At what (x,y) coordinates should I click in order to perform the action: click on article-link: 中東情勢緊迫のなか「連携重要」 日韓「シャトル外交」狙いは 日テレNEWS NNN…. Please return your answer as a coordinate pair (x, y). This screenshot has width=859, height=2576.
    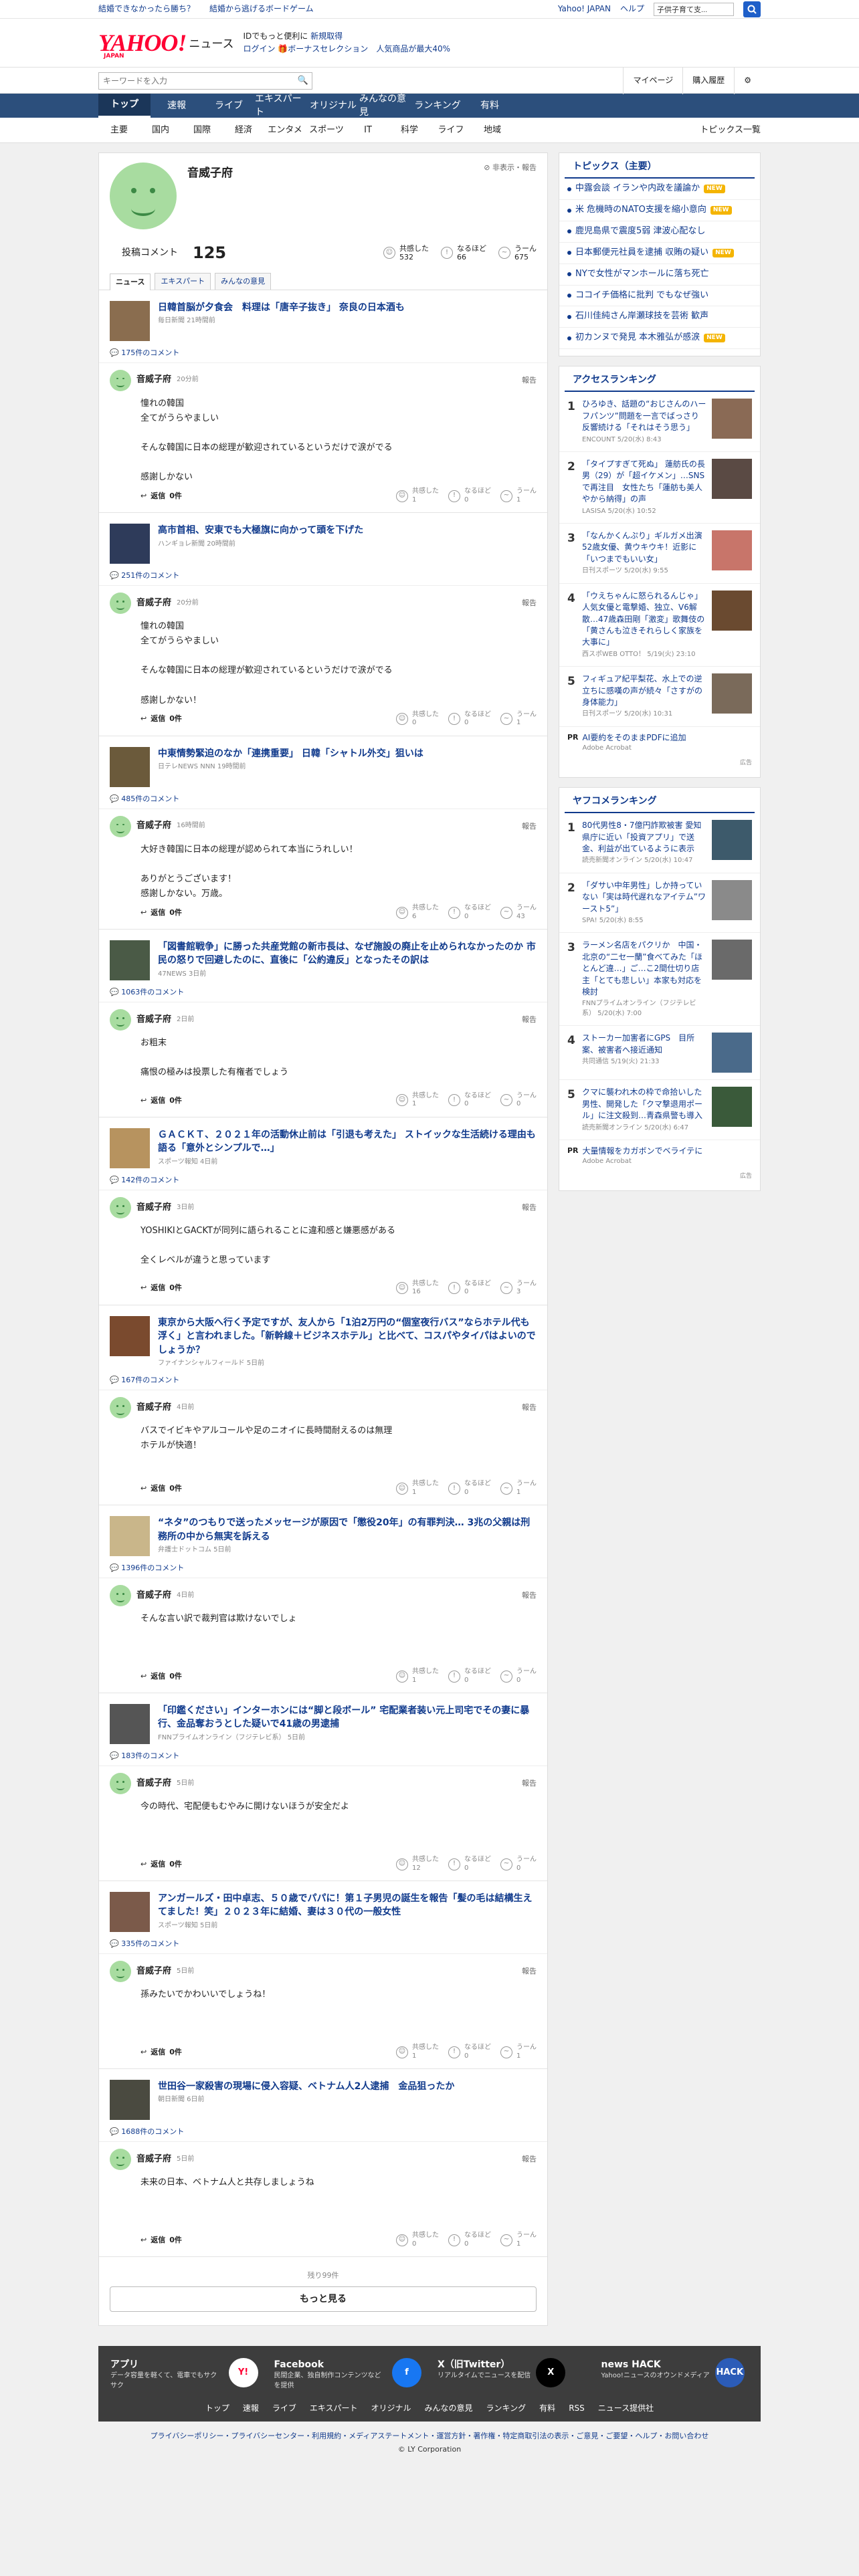
    Looking at the image, I should click on (323, 765).